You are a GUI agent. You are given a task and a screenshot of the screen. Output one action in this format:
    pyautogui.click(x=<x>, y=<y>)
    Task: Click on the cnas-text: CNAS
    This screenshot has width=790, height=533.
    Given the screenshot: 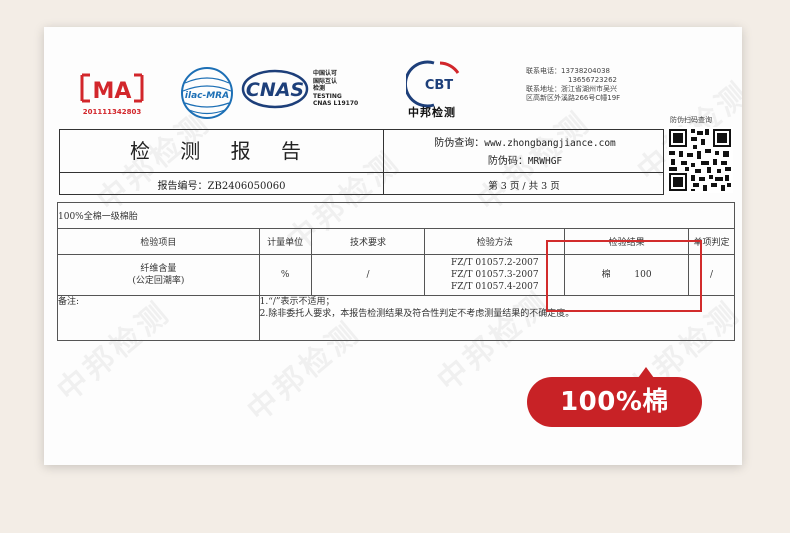 What is the action you would take?
    pyautogui.click(x=275, y=90)
    